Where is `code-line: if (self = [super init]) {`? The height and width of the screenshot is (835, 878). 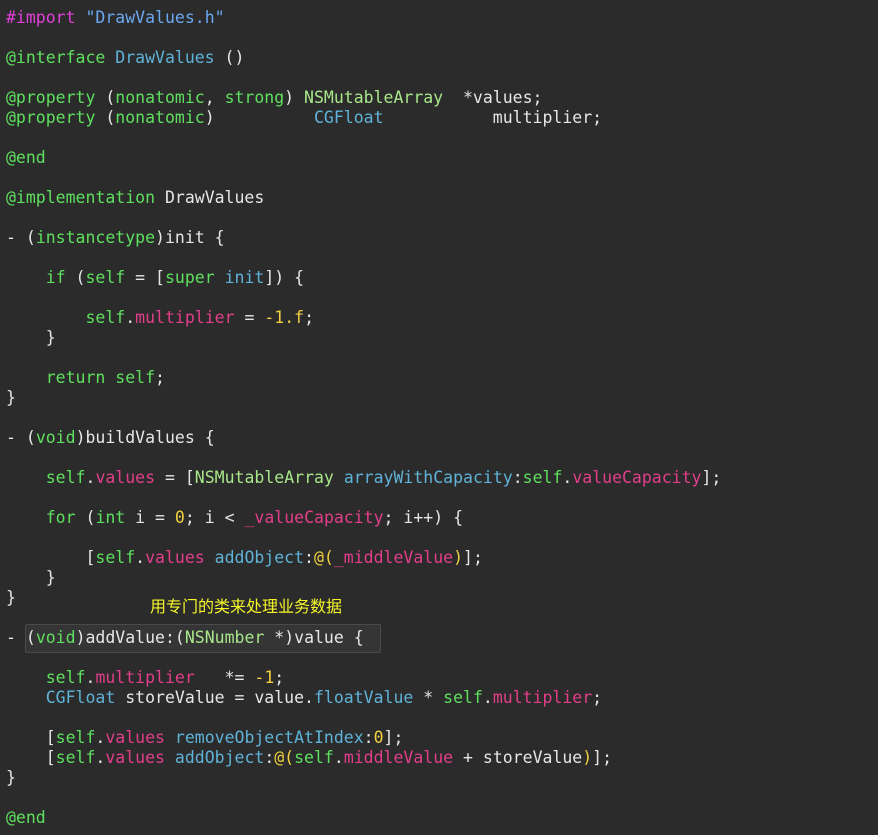
code-line: if (self = [super init]) { is located at coordinates (155, 278).